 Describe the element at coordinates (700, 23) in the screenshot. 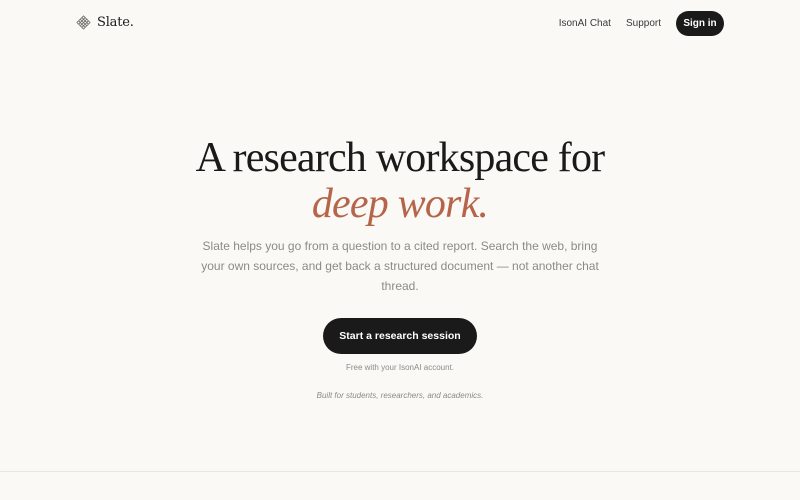

I see `sign-in-button: Sign in` at that location.